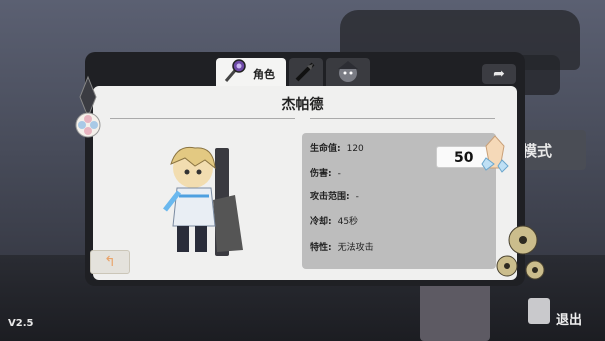  What do you see at coordinates (302, 105) in the screenshot?
I see `character-name: 杰帕德` at bounding box center [302, 105].